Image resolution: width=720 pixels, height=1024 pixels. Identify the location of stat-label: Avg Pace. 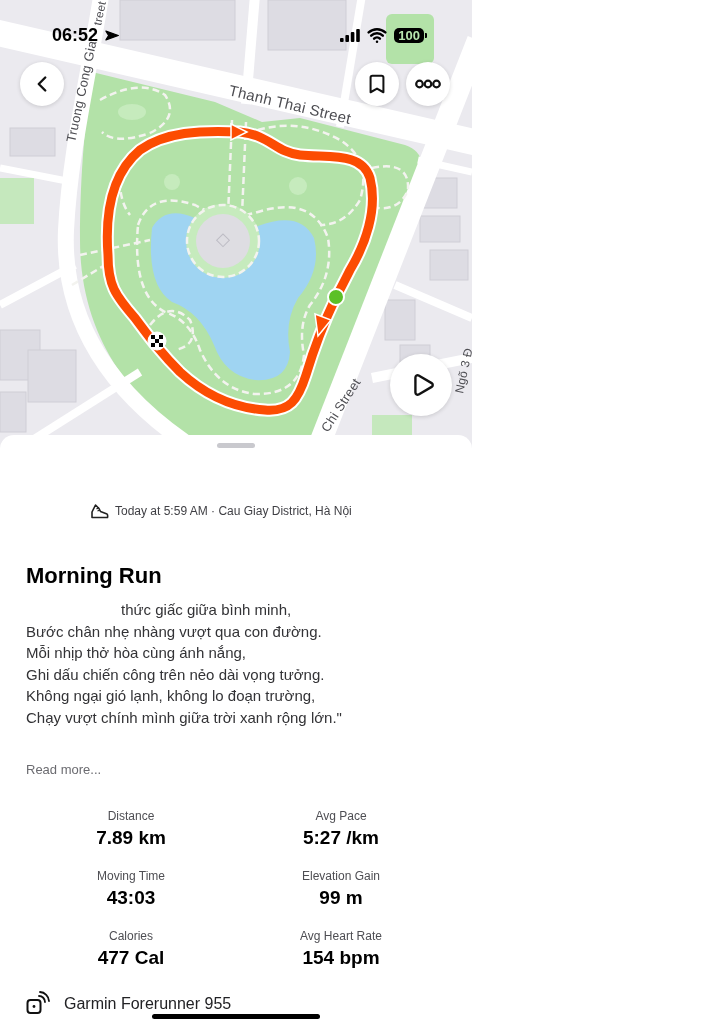
(341, 816).